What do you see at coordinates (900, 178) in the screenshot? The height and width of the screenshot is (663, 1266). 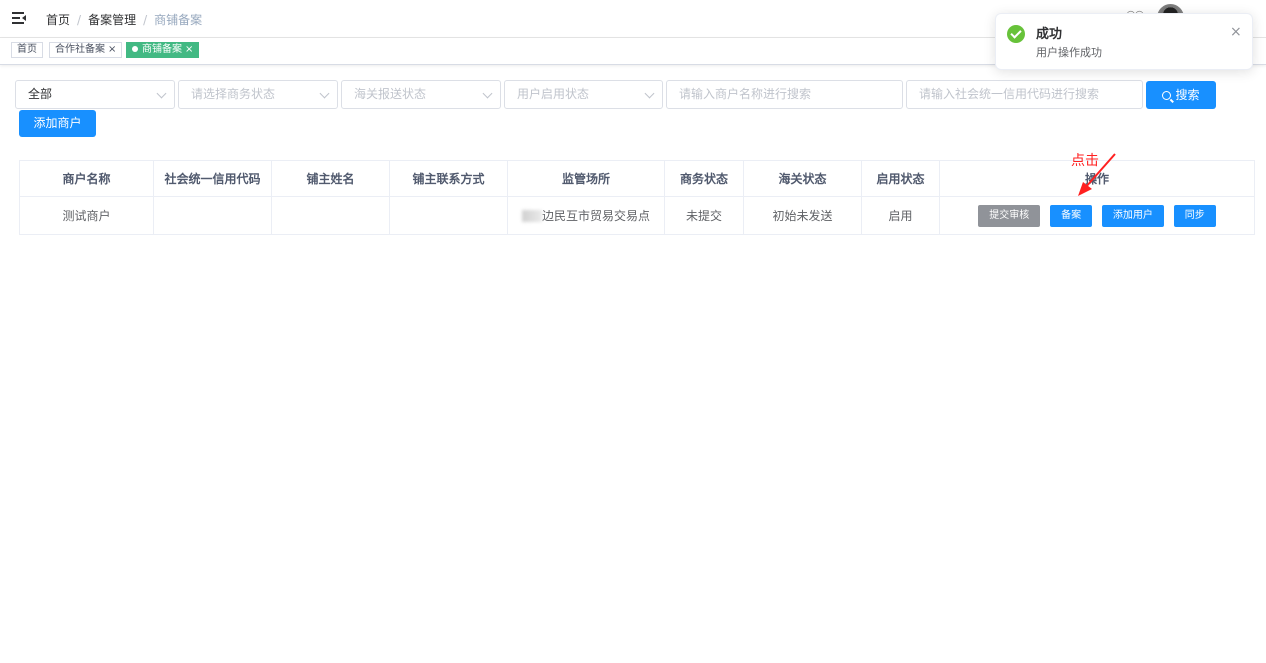 I see `column-header: 启用状态` at bounding box center [900, 178].